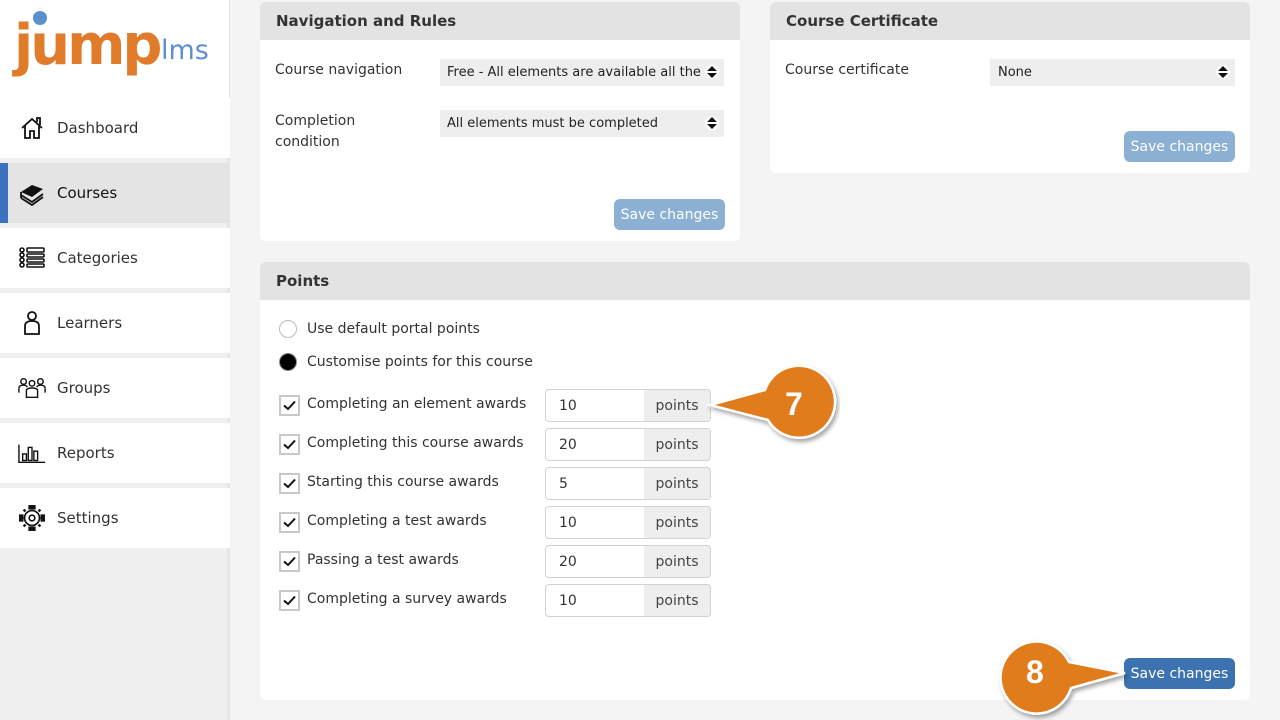  What do you see at coordinates (32, 518) in the screenshot?
I see `gear-icon` at bounding box center [32, 518].